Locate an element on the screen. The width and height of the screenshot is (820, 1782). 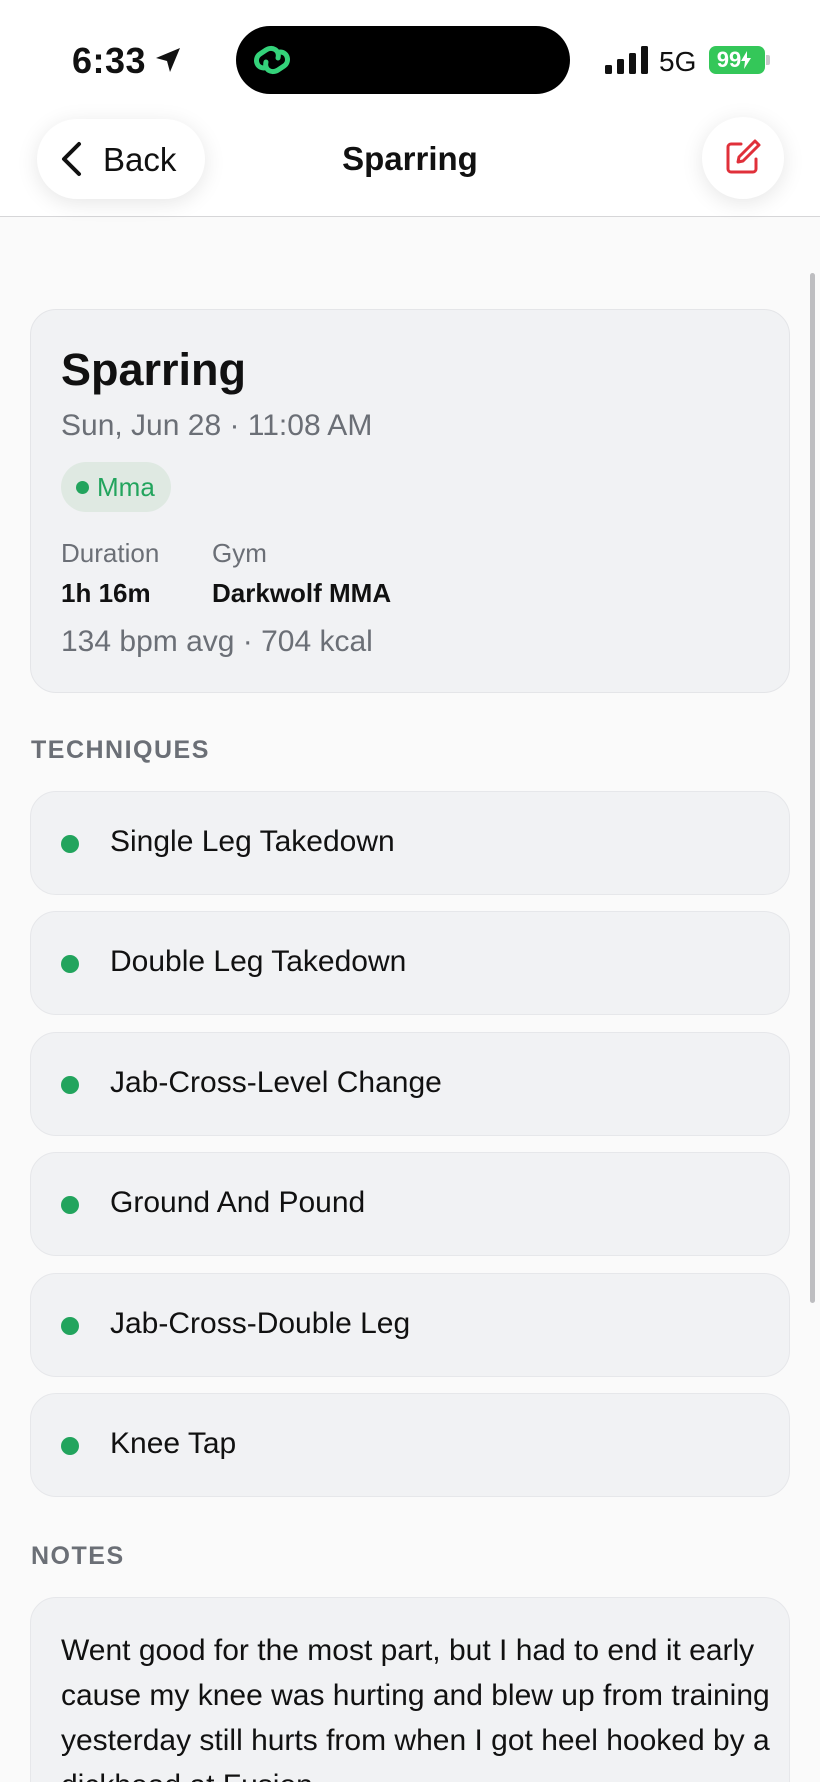
nav-bar: Back Sparring is located at coordinates (410, 163).